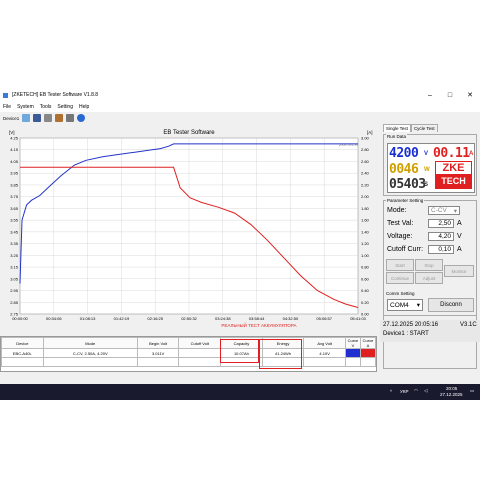 Image resolution: width=480 pixels, height=480 pixels. I want to click on tools-icon, so click(59, 118).